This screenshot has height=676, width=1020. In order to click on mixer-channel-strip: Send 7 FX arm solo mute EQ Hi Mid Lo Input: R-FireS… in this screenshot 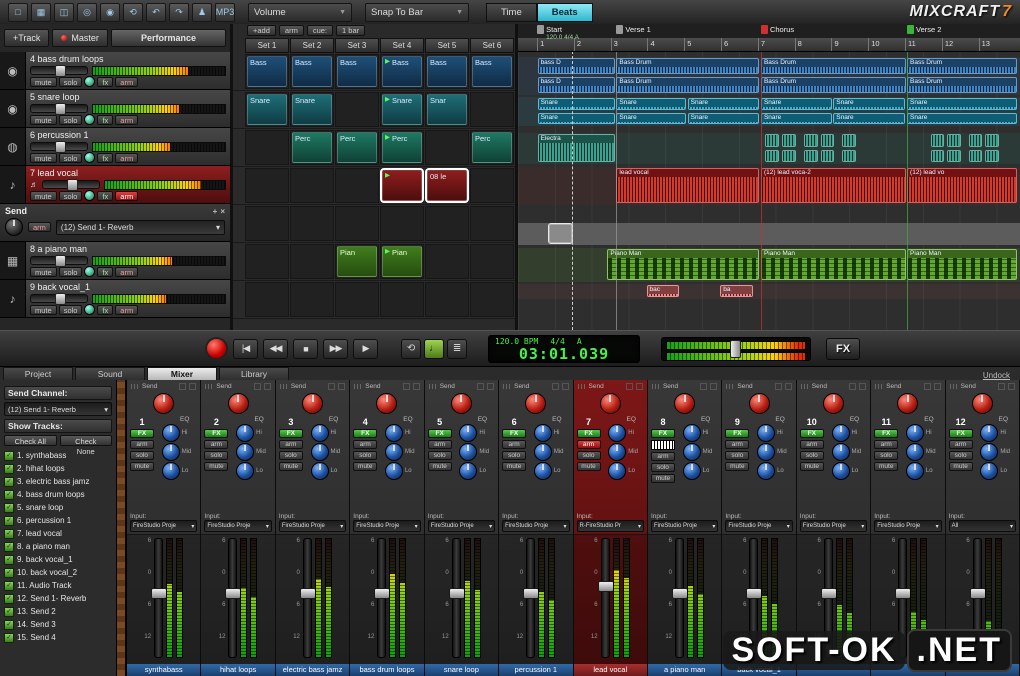, I will do `click(610, 528)`.